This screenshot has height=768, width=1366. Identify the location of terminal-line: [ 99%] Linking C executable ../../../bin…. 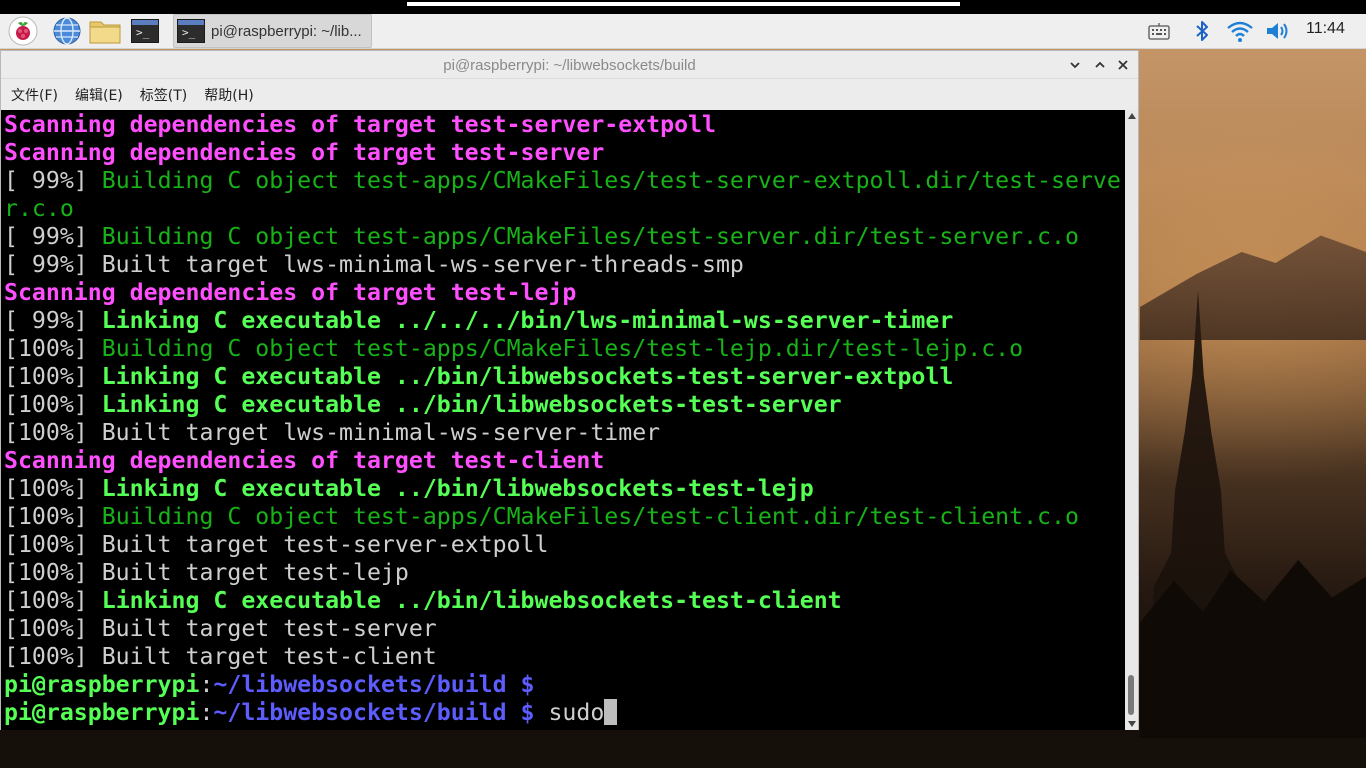
(564, 321).